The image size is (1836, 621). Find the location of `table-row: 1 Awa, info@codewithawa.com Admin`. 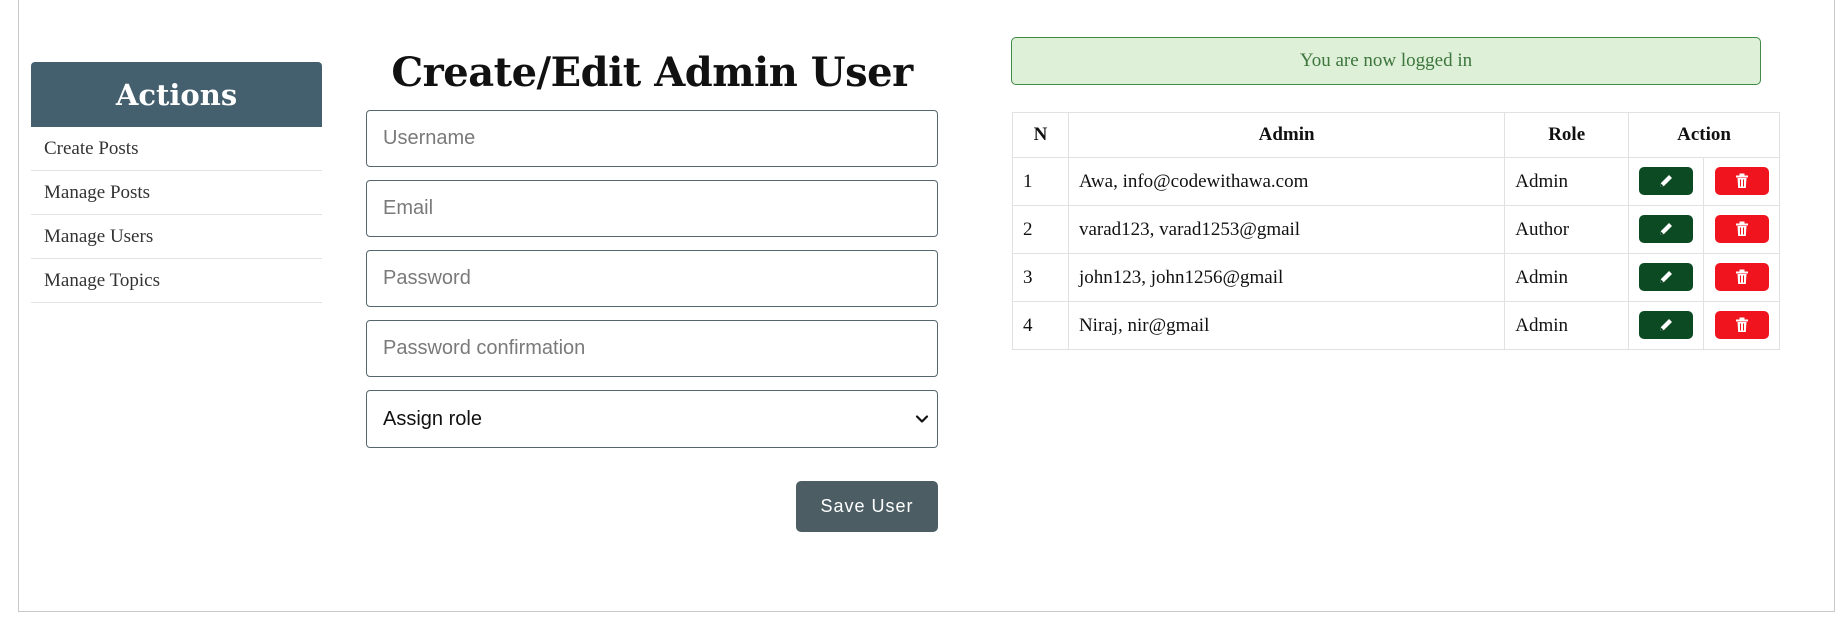

table-row: 1 Awa, info@codewithawa.com Admin is located at coordinates (1396, 181).